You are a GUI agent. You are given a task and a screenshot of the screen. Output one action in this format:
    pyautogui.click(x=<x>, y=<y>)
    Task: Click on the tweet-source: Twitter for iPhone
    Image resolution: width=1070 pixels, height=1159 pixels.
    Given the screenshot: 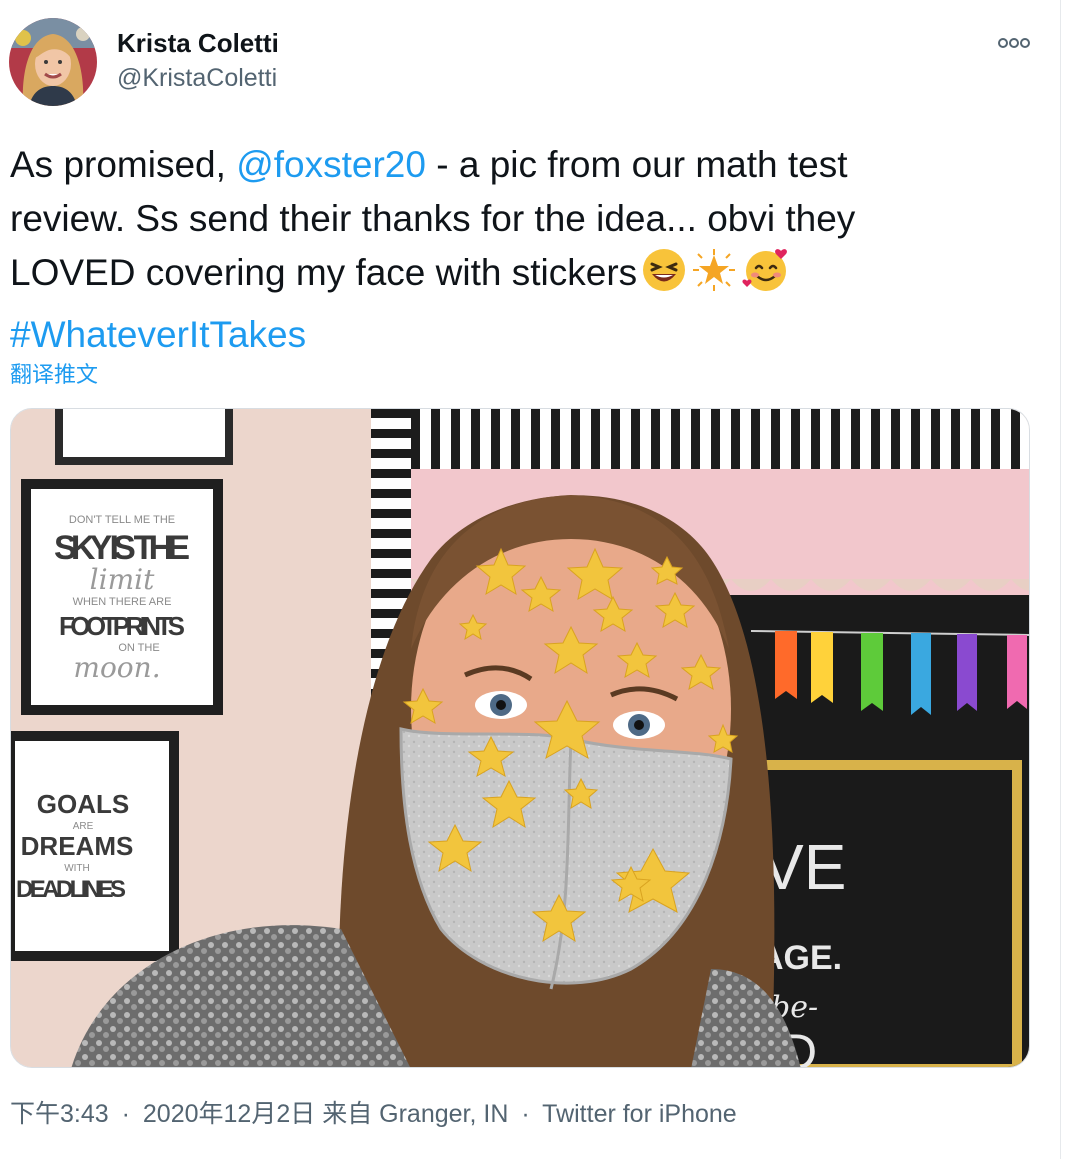 What is the action you would take?
    pyautogui.click(x=639, y=1114)
    